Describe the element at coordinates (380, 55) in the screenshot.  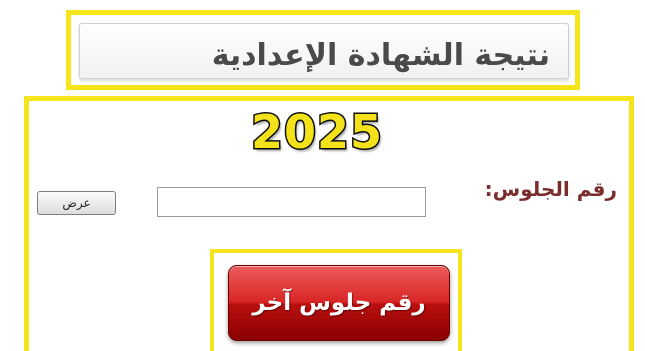
I see `page-title: نتيجة الشهادة الإعدادية` at that location.